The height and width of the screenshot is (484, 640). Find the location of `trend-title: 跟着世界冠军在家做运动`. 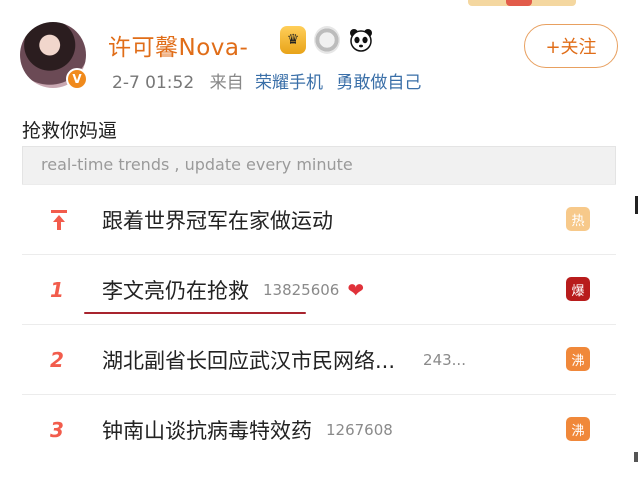

trend-title: 跟着世界冠军在家做运动 is located at coordinates (217, 220).